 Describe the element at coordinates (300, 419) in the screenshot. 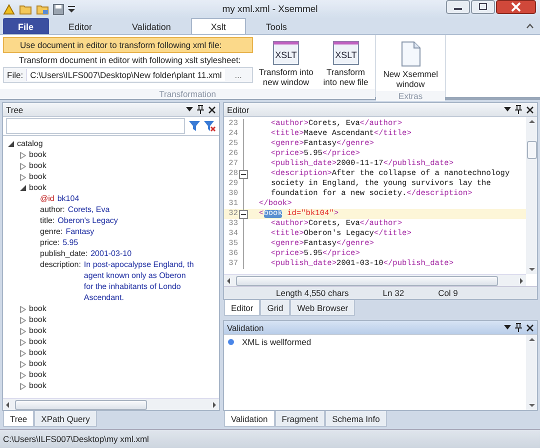

I see `pane-tab: Fragment` at that location.